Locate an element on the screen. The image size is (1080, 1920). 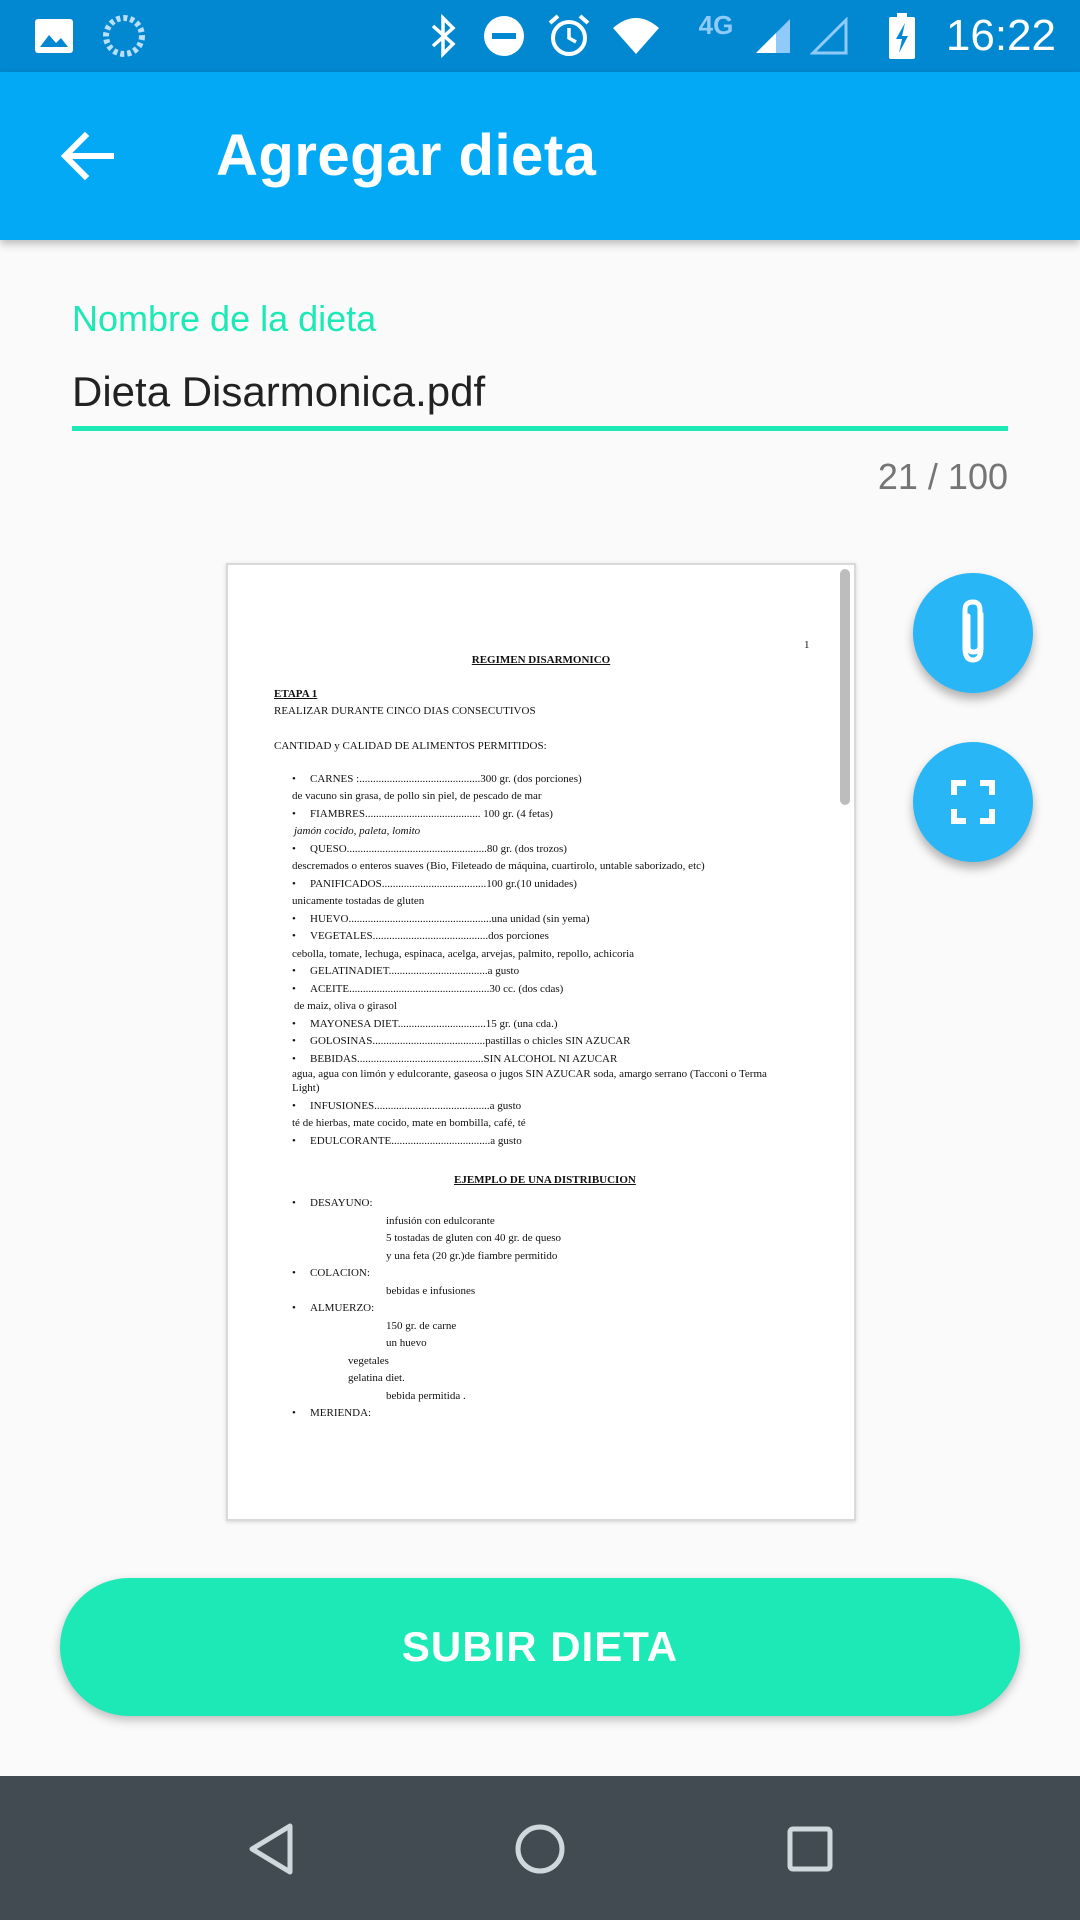
pdf-stage: ETAPA 1 is located at coordinates (296, 694).